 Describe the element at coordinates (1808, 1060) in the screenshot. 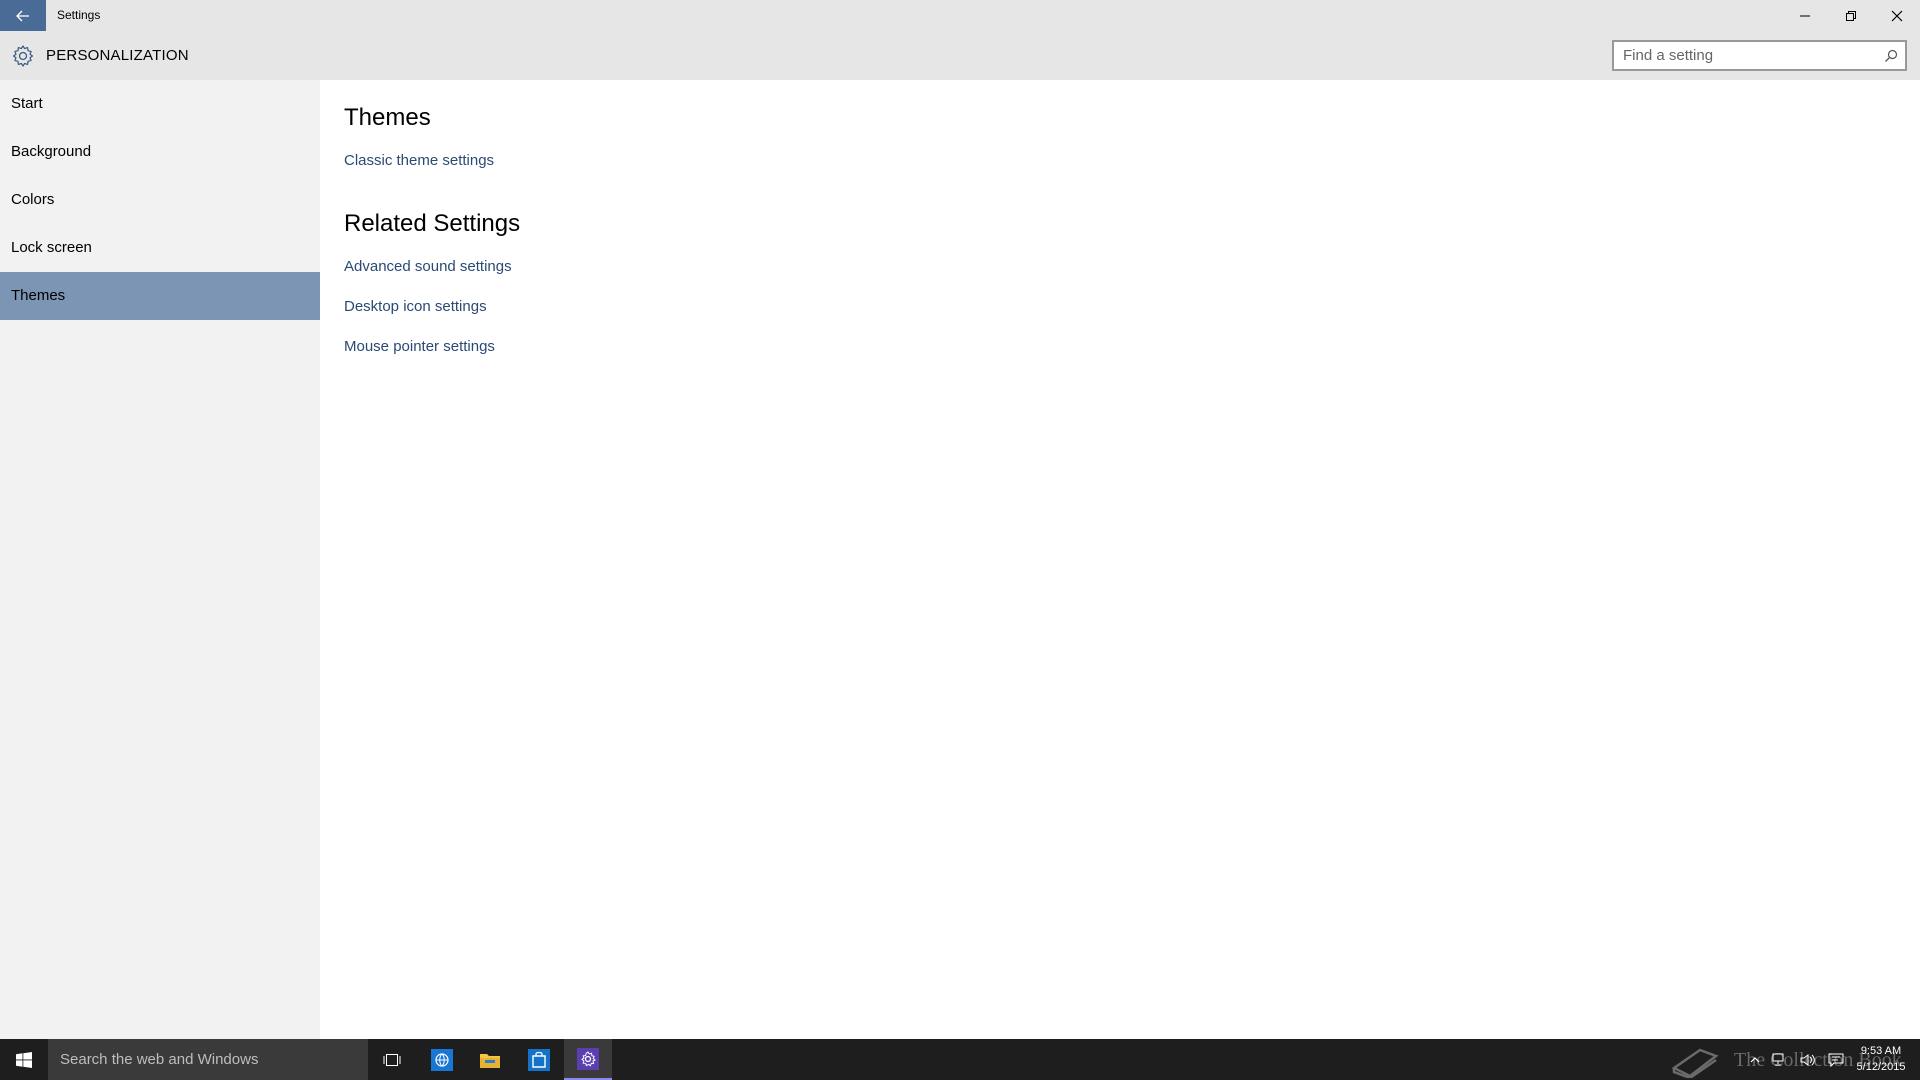

I see `volume-icon` at that location.